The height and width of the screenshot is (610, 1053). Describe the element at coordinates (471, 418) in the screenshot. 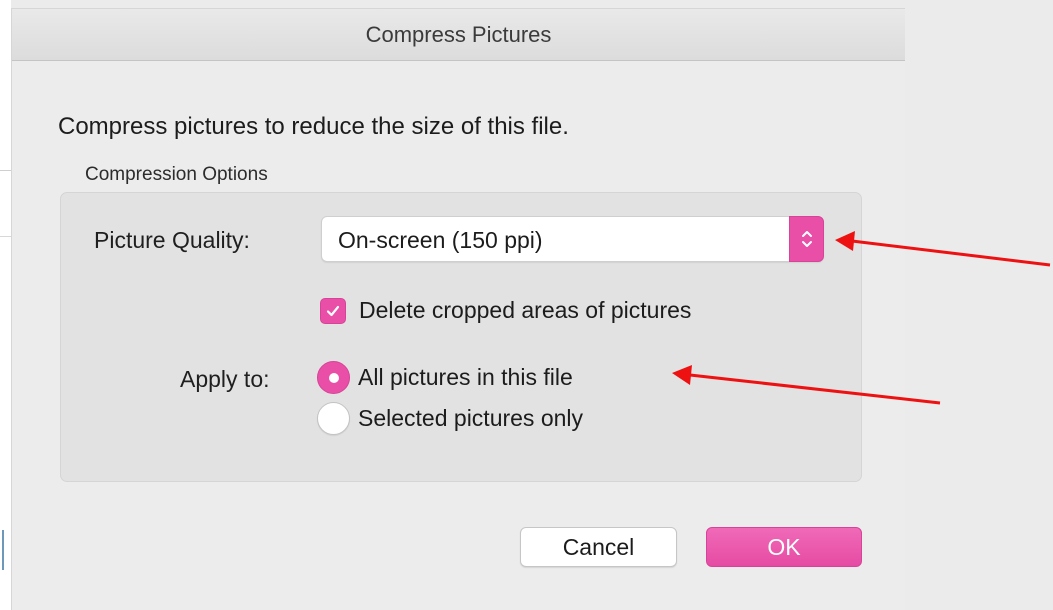

I see `radio-selected-pictures-label: Selected pictures only` at that location.